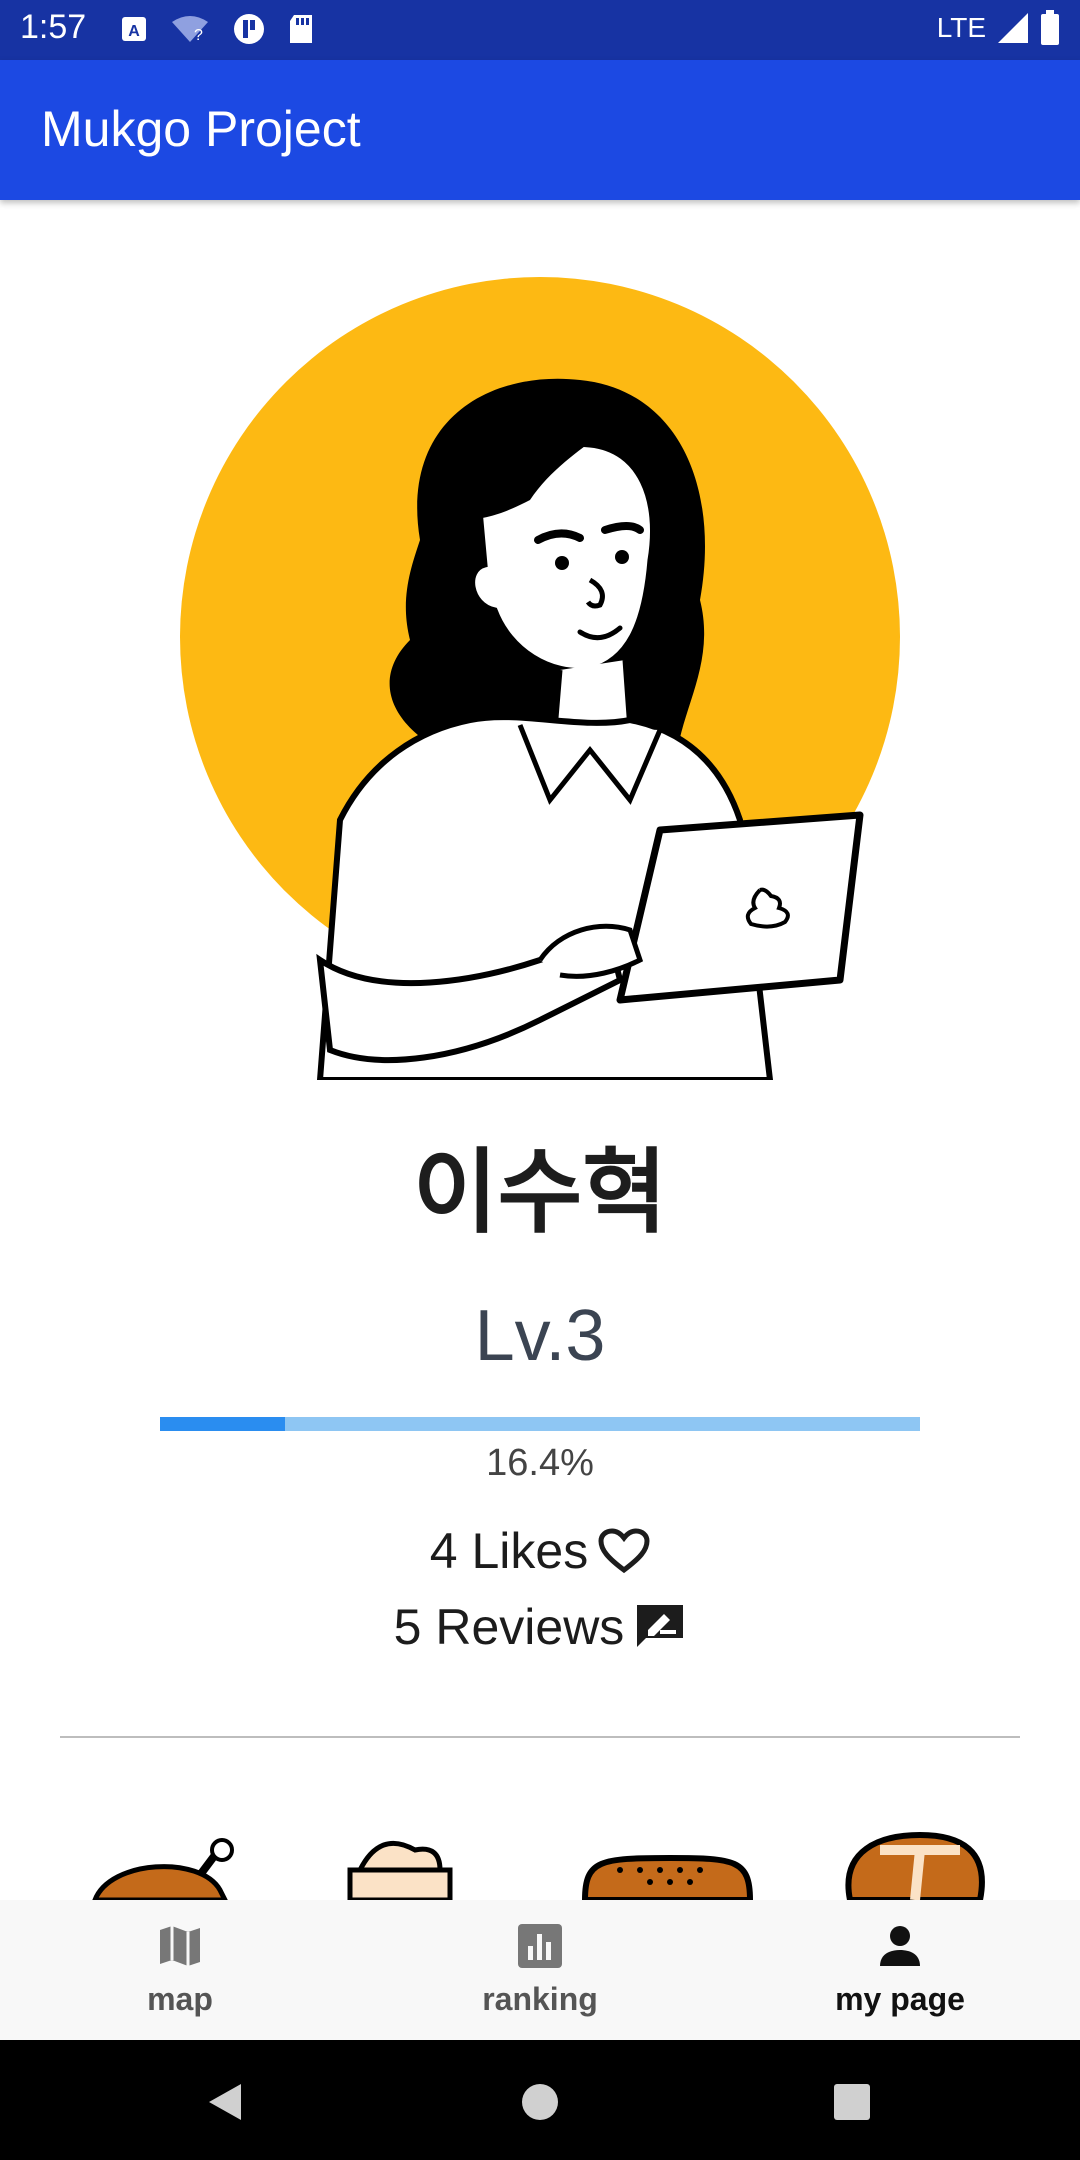 The height and width of the screenshot is (2160, 1080). Describe the element at coordinates (540, 1946) in the screenshot. I see `ranking-icon` at that location.